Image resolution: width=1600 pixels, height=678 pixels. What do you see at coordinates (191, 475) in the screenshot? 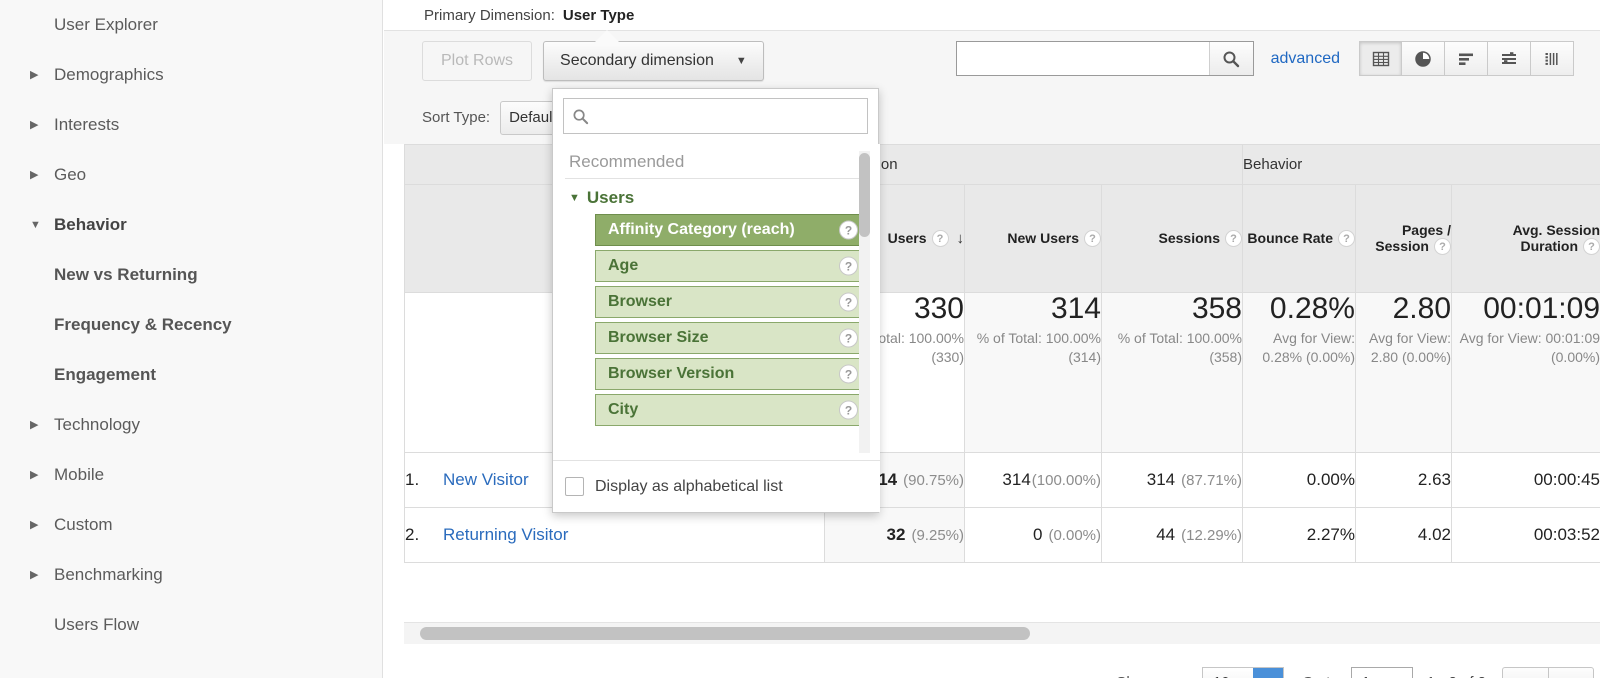
I see `sidebar-item-mobile: ▶ Mobile` at bounding box center [191, 475].